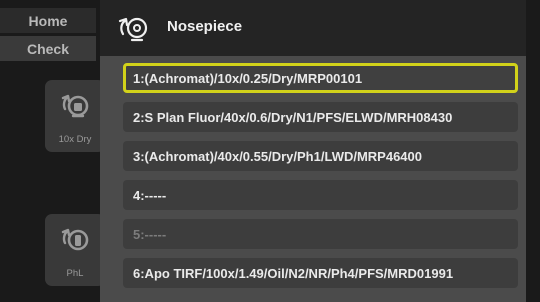  I want to click on panel-title: Nosepiece, so click(205, 26).